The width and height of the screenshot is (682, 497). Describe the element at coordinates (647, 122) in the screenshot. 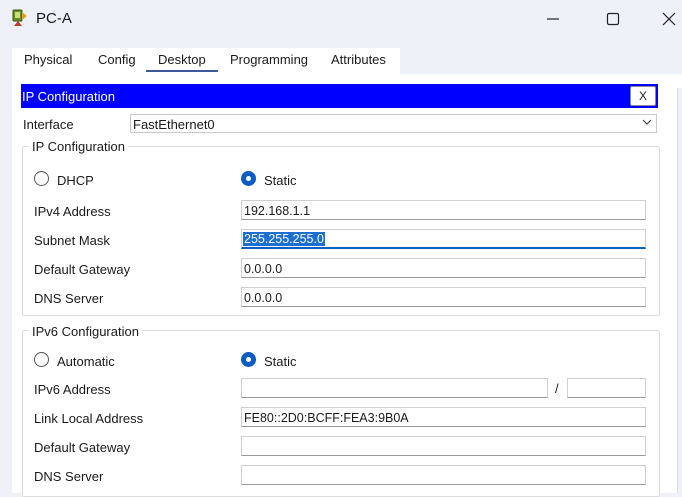

I see `chevron-down-icon` at that location.